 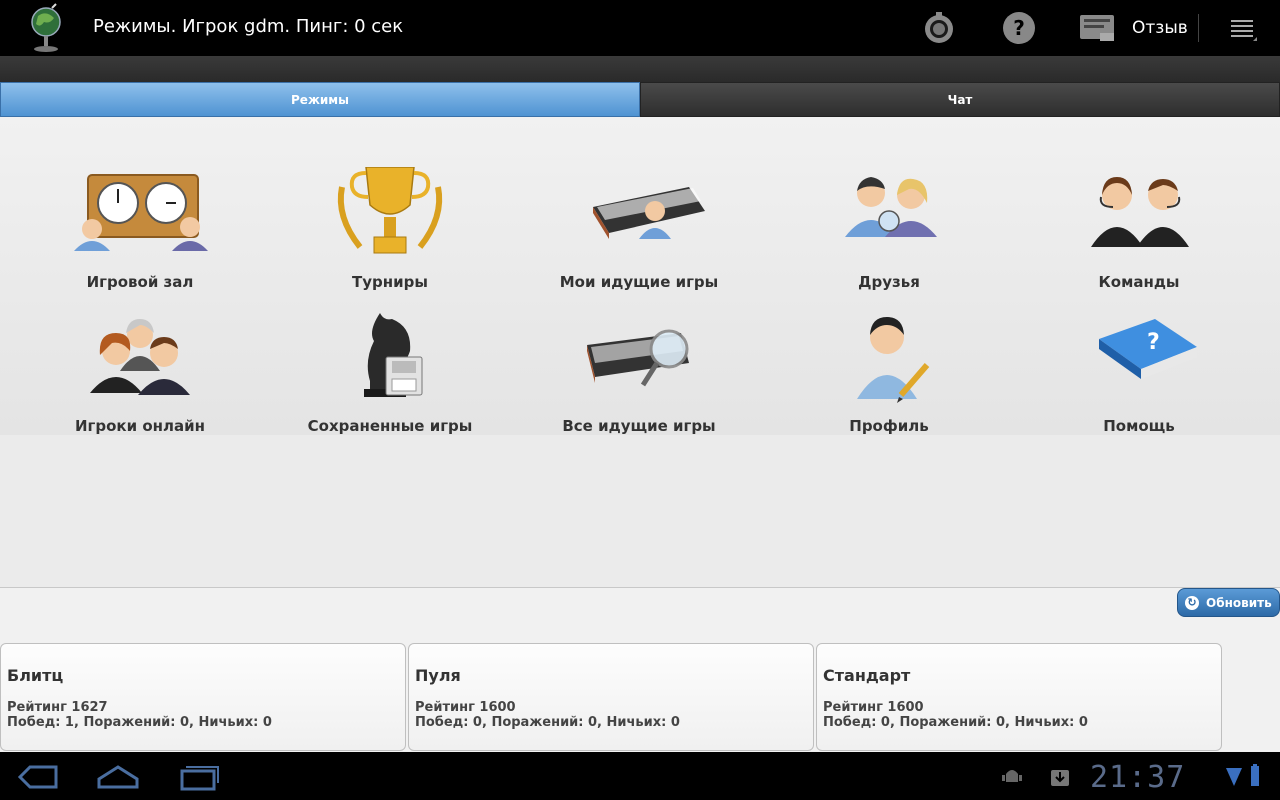 I want to click on tile-players-online: Игроки онлайн, so click(x=140, y=381).